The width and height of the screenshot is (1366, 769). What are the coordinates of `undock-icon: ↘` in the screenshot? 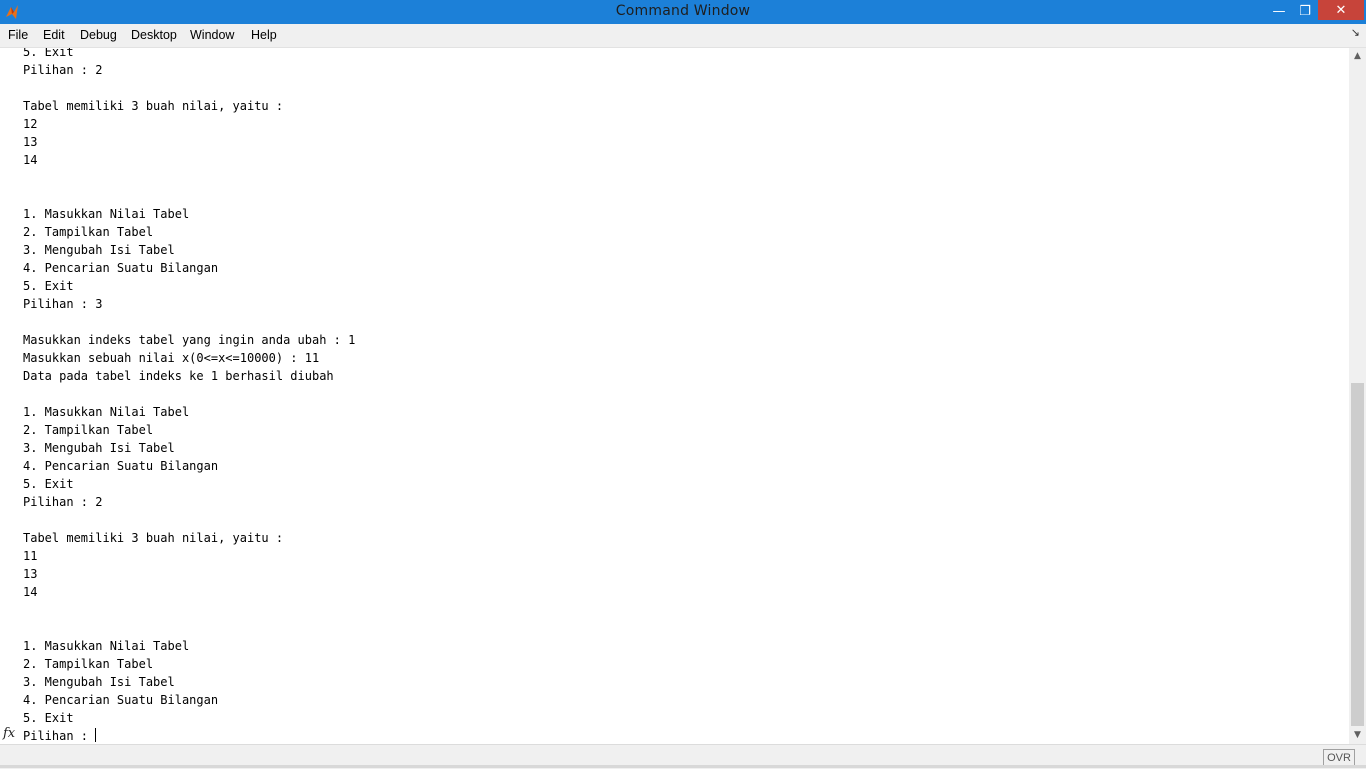 It's located at (1355, 32).